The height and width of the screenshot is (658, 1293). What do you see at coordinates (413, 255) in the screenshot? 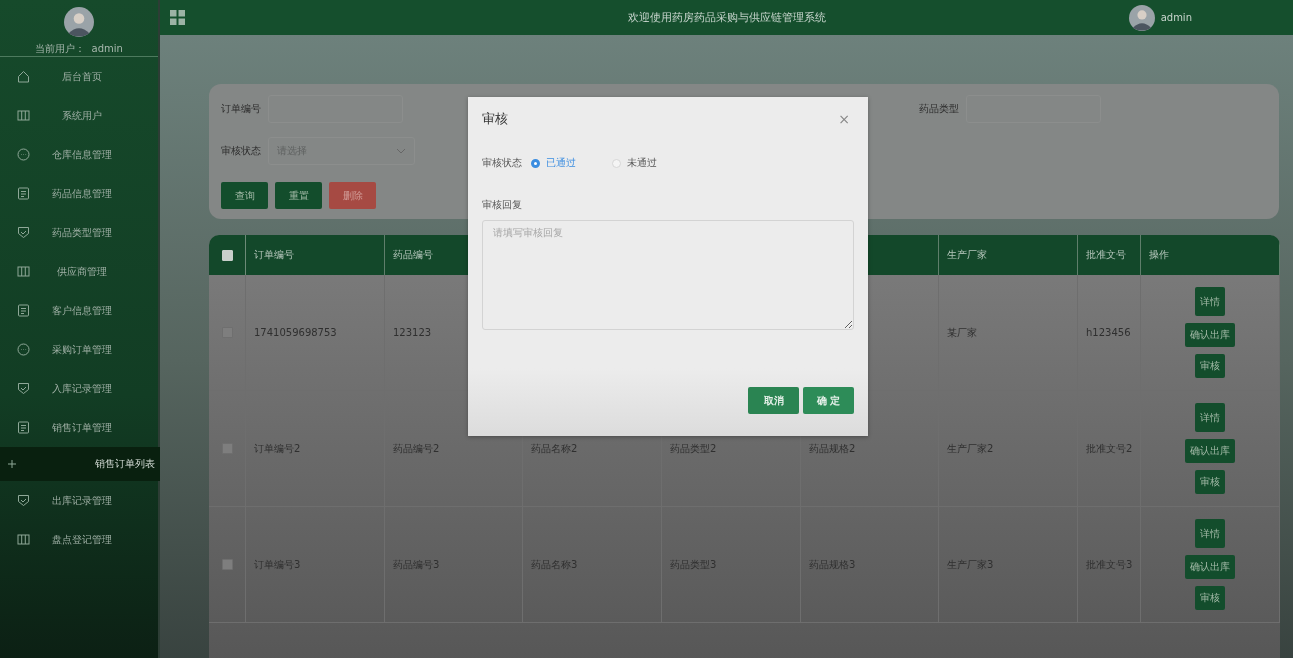
I see `column-header: 药品编号` at bounding box center [413, 255].